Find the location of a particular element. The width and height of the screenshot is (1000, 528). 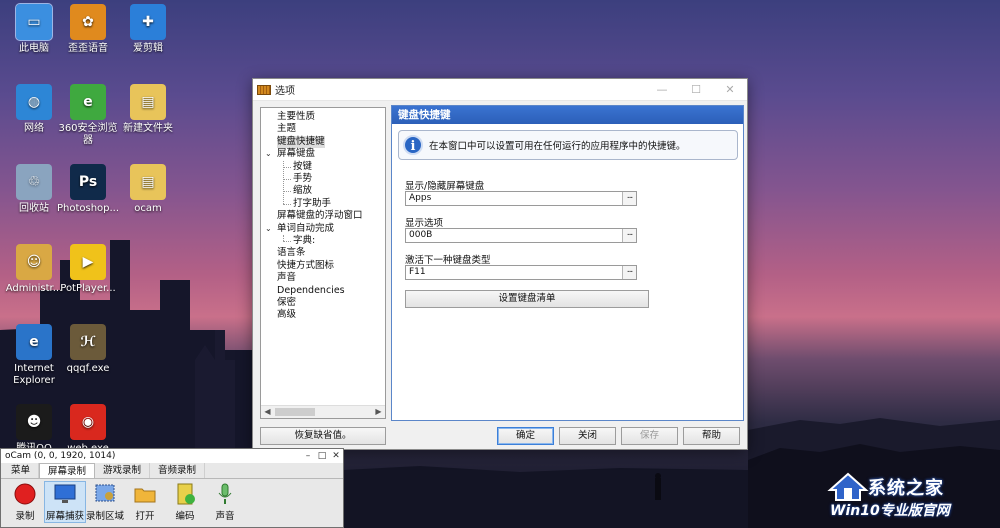

newfolder-icon: ▤ is located at coordinates (148, 102).